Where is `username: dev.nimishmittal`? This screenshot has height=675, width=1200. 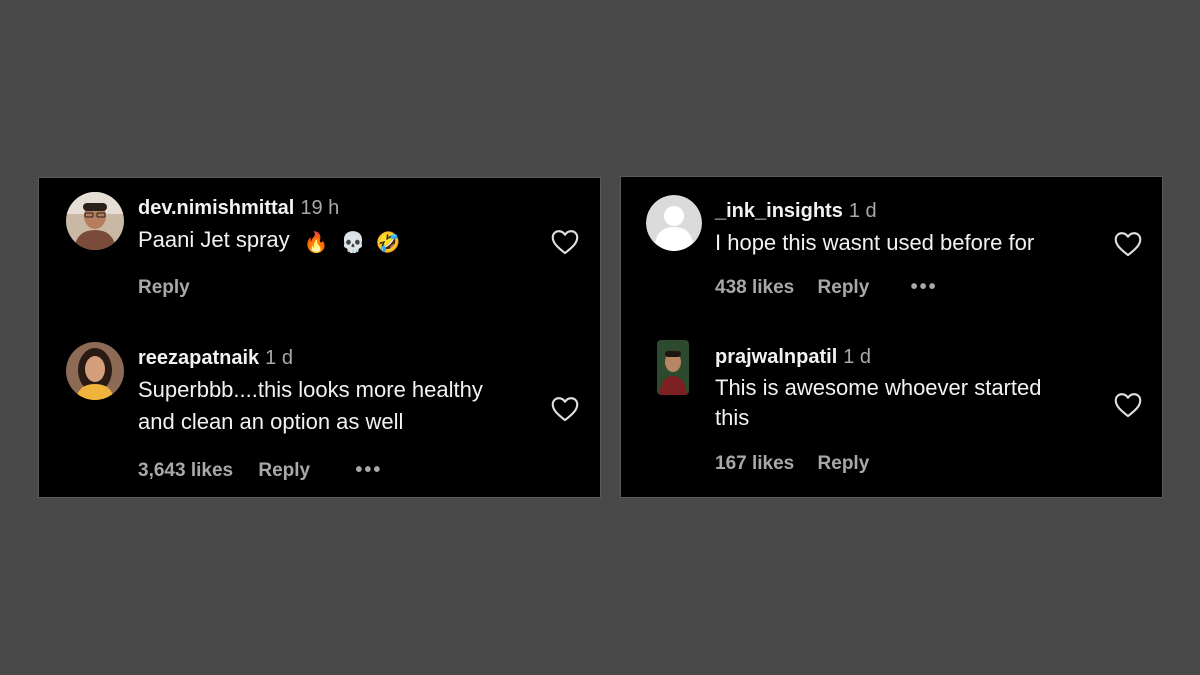 username: dev.nimishmittal is located at coordinates (216, 208).